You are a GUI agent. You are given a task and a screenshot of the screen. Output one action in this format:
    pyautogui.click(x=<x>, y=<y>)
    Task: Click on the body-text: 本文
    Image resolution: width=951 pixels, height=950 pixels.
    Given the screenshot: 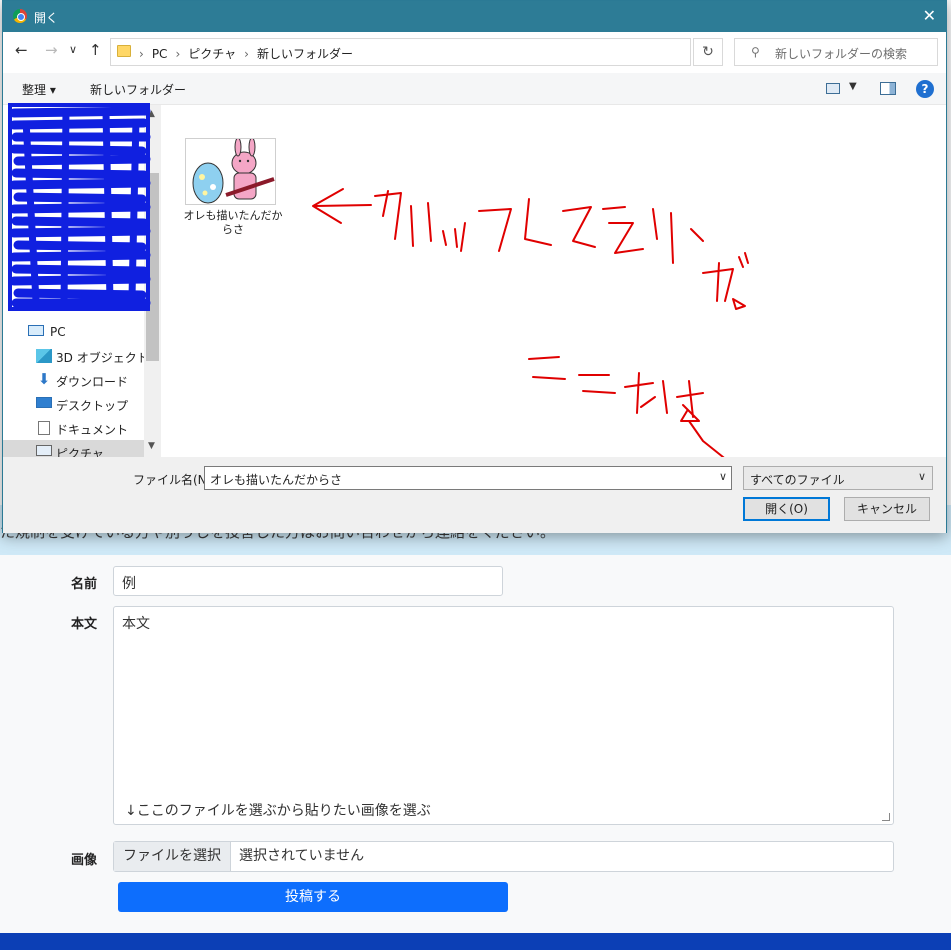 What is the action you would take?
    pyautogui.click(x=136, y=624)
    